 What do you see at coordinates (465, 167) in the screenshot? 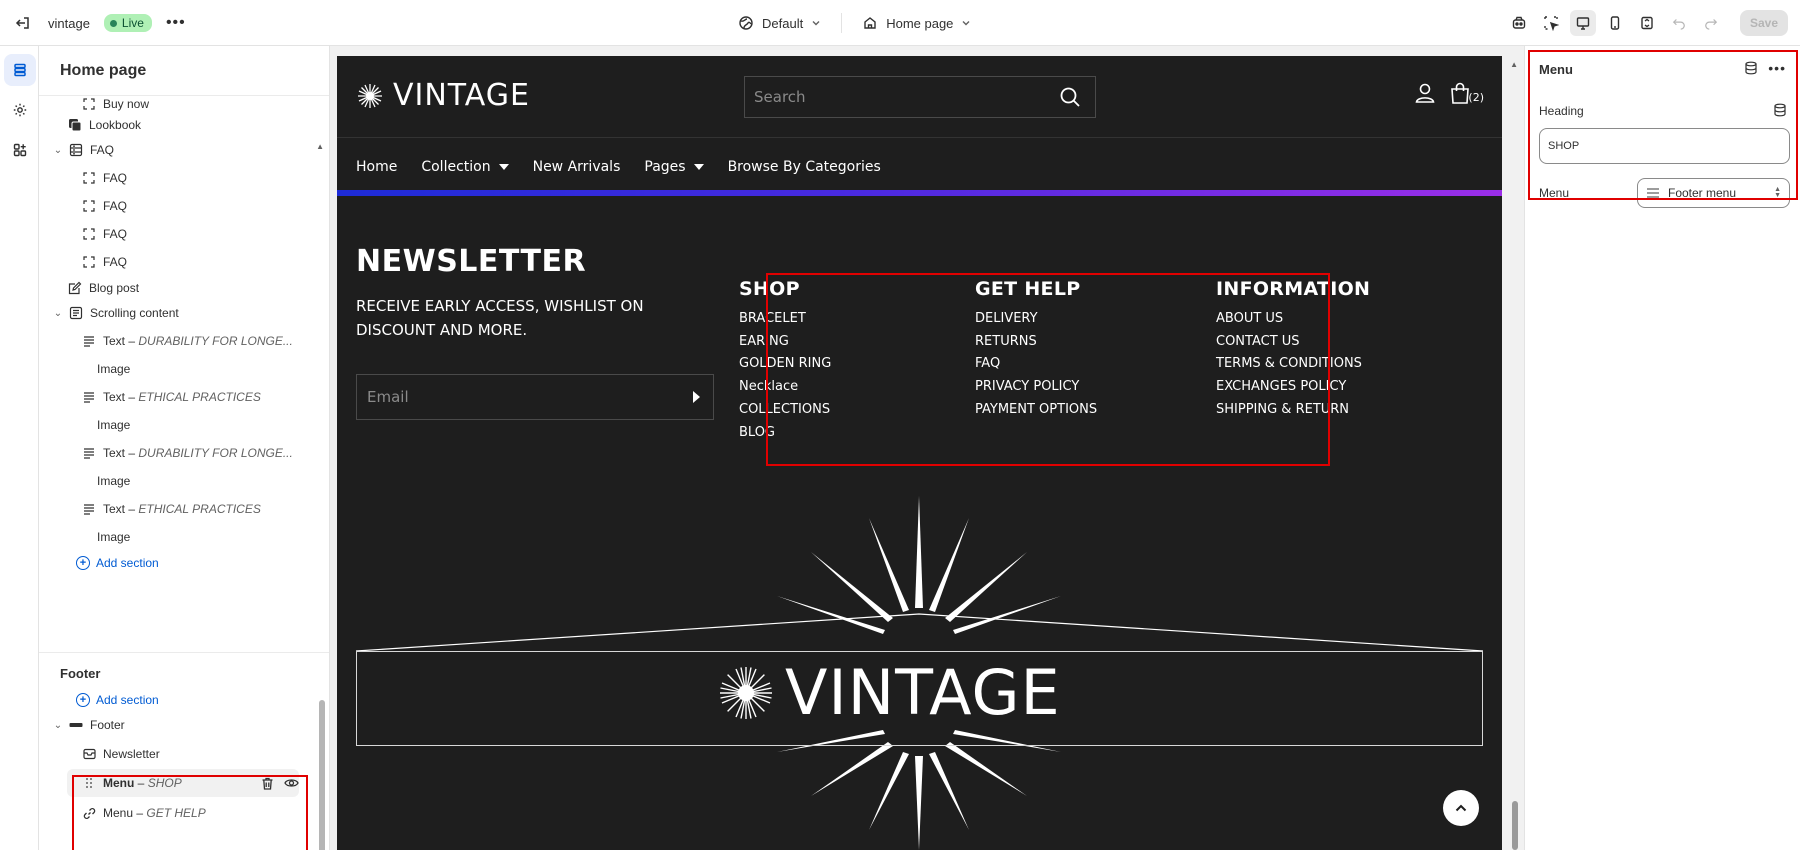
I see `nav-collection: Collection` at bounding box center [465, 167].